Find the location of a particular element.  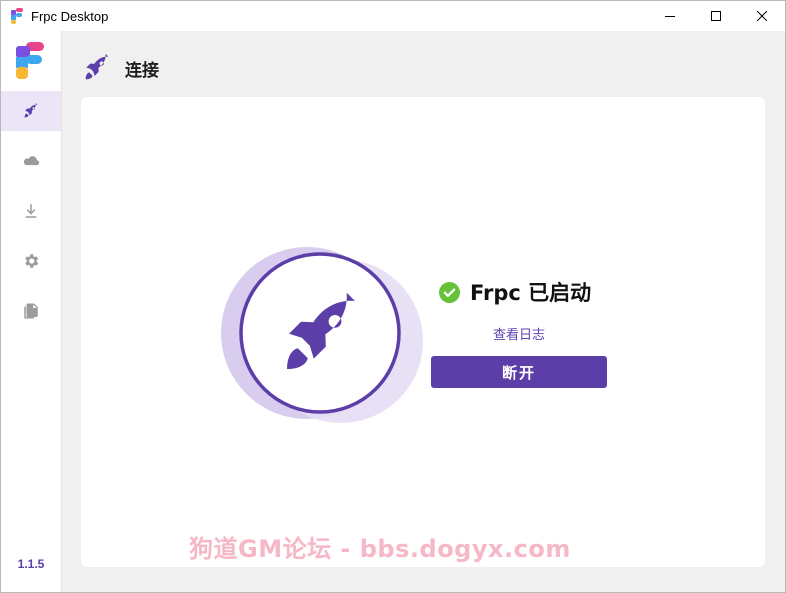

view-log-link: 查看日志 is located at coordinates (519, 333).